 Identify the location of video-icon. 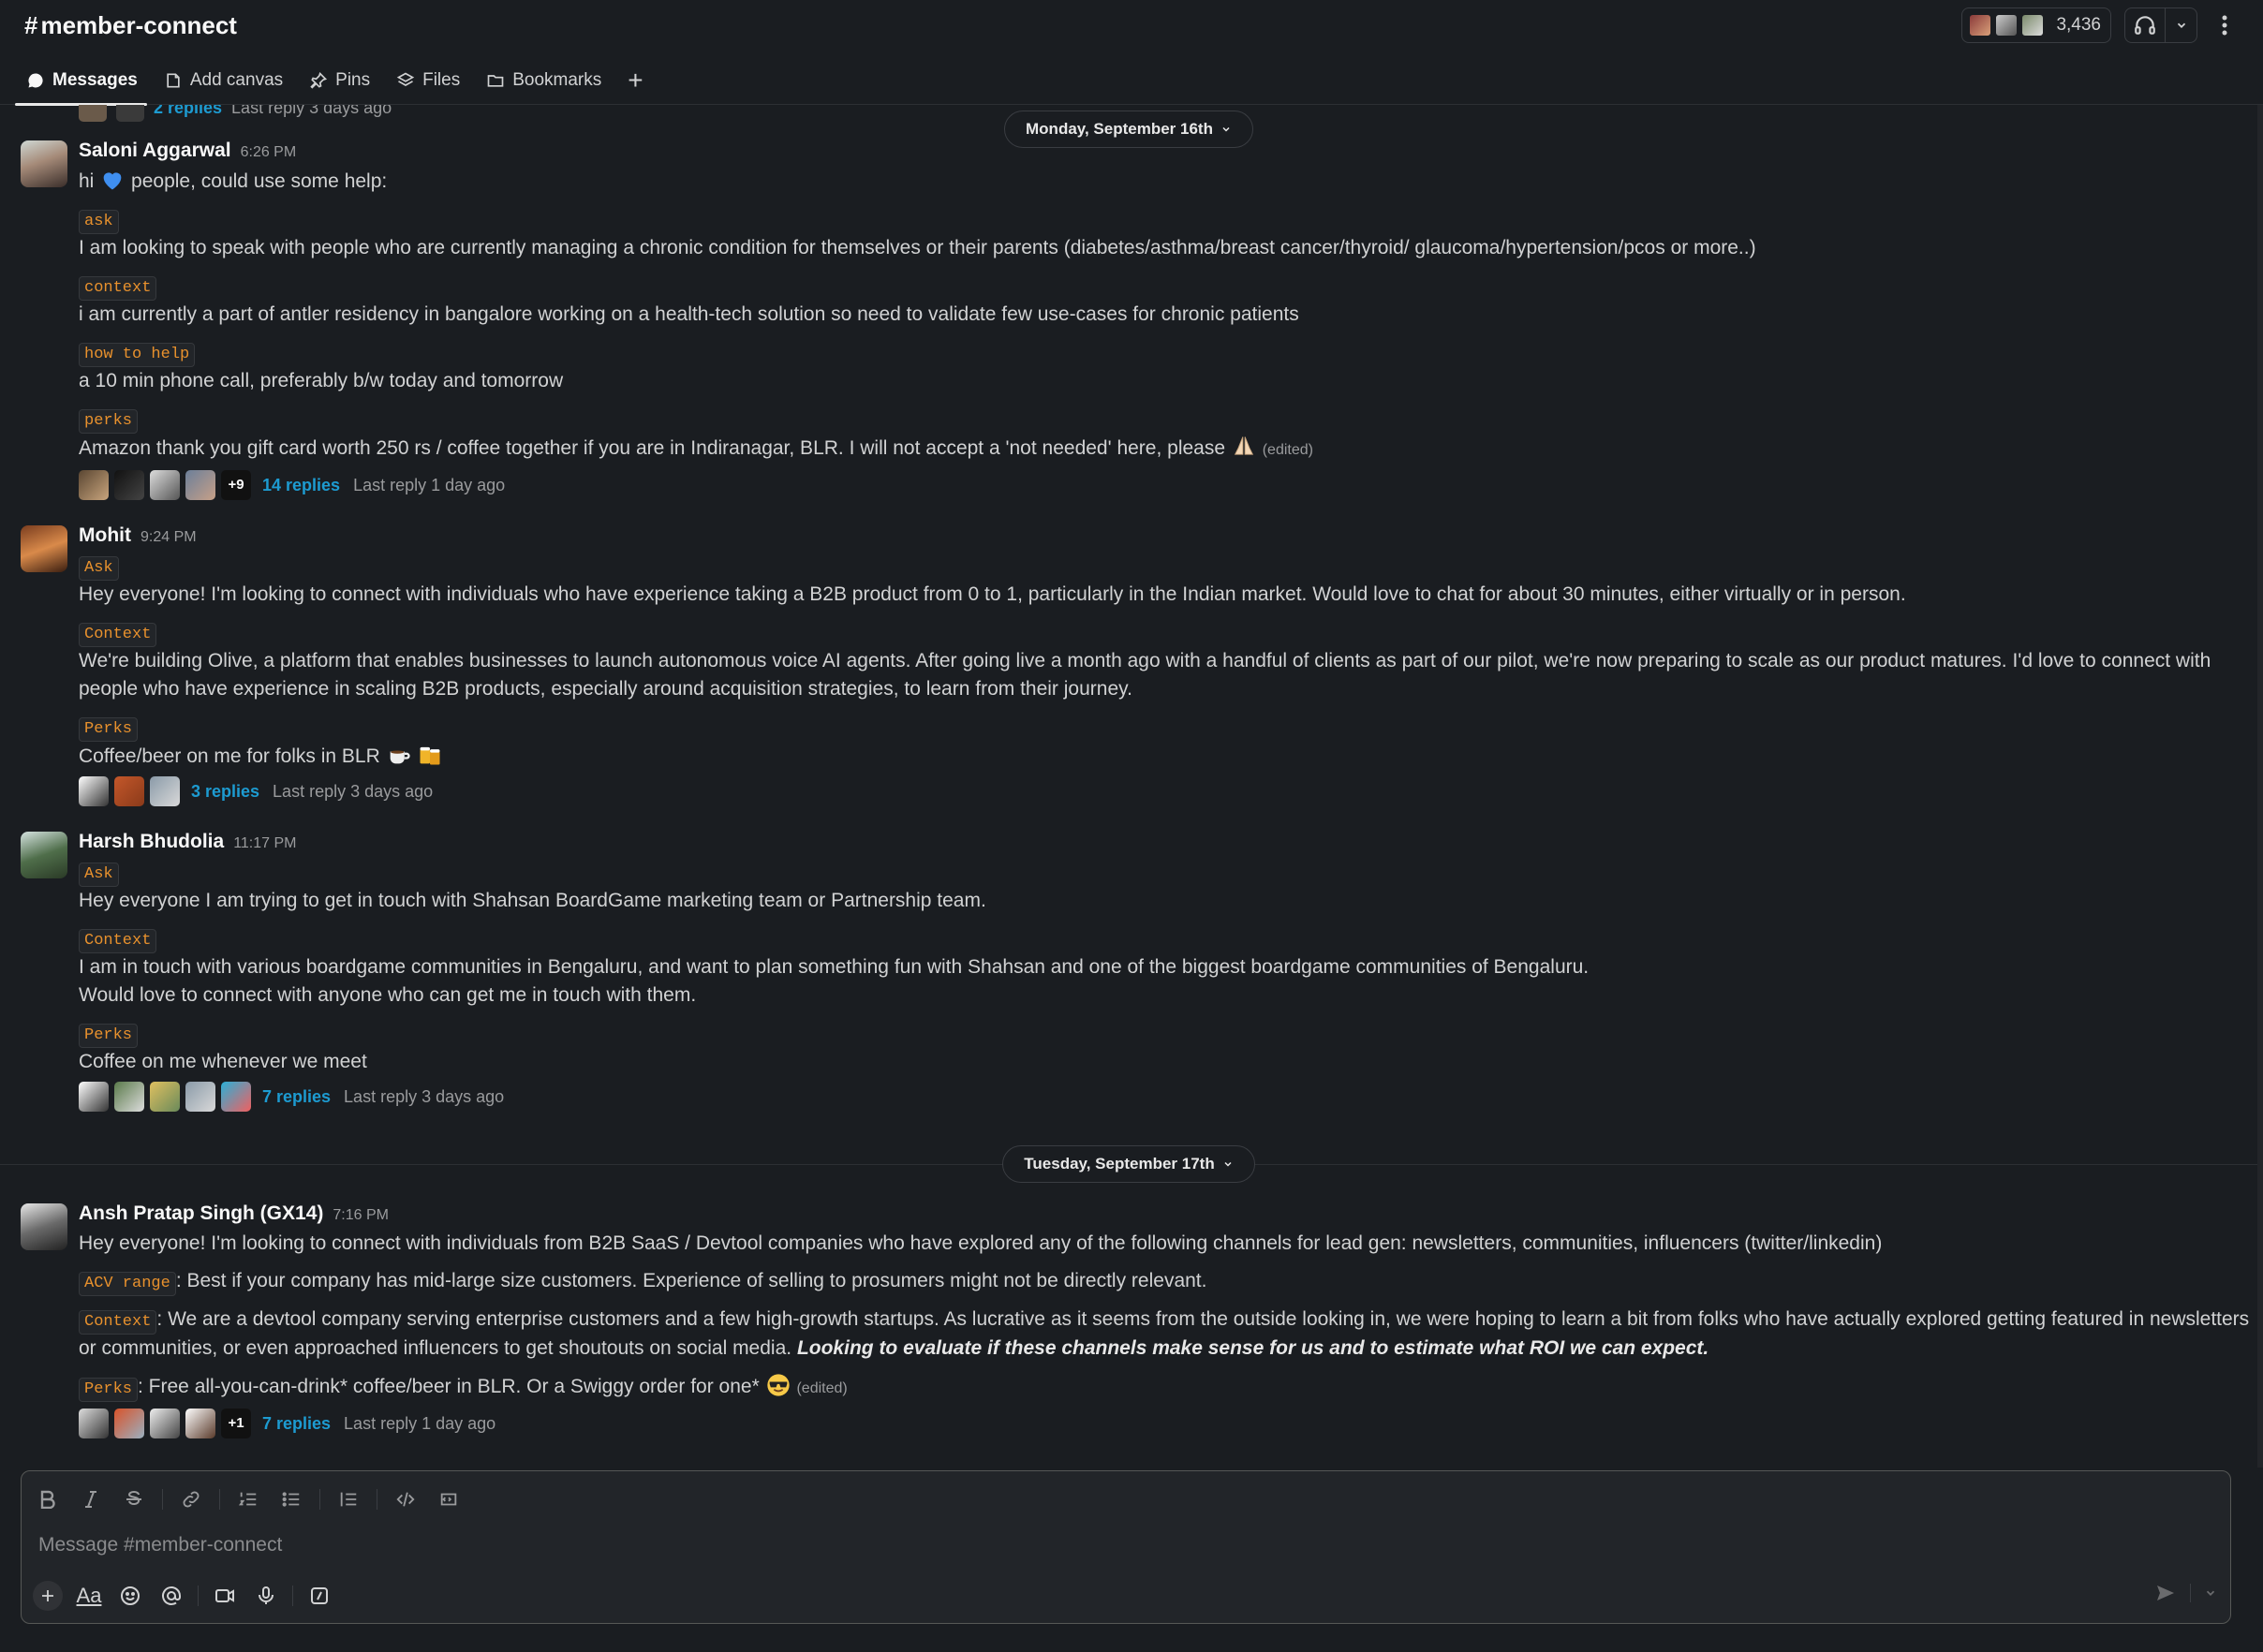
(225, 1596).